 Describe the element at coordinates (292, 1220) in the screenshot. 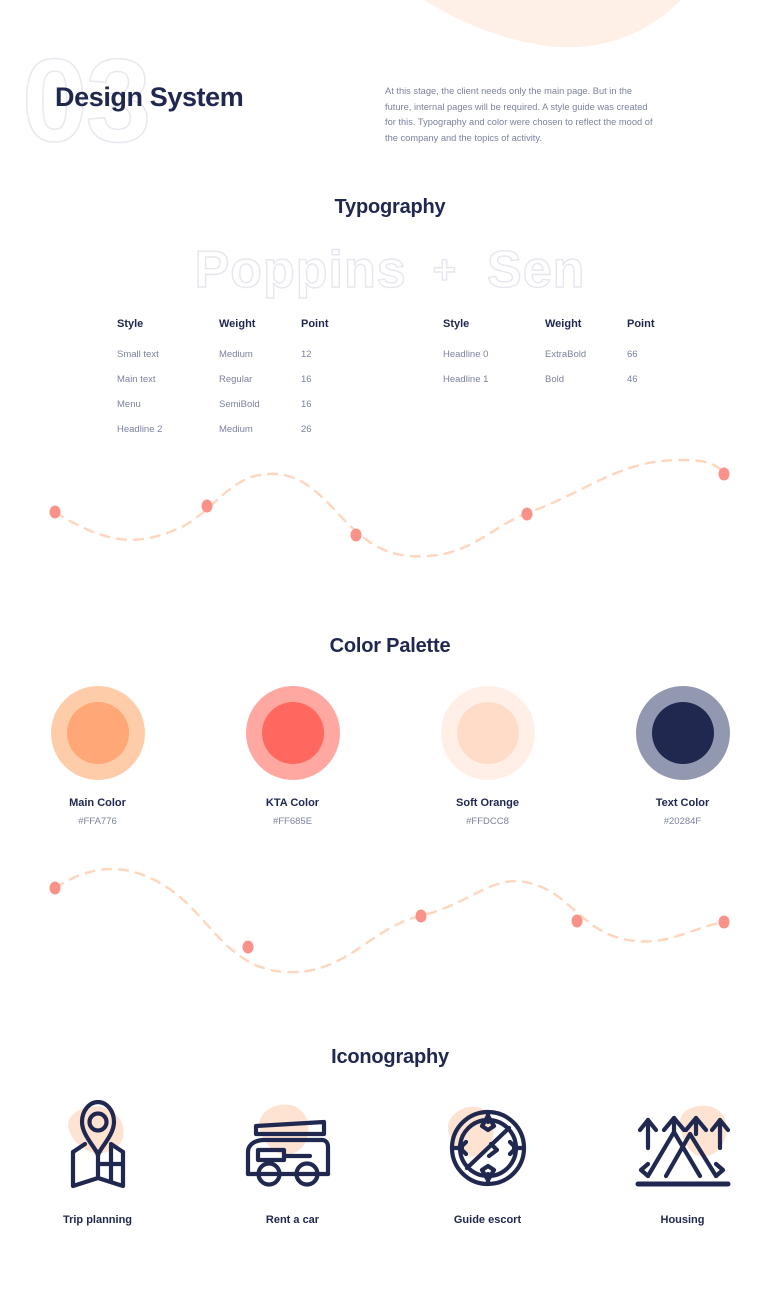

I see `icon-label: Rent a car` at that location.